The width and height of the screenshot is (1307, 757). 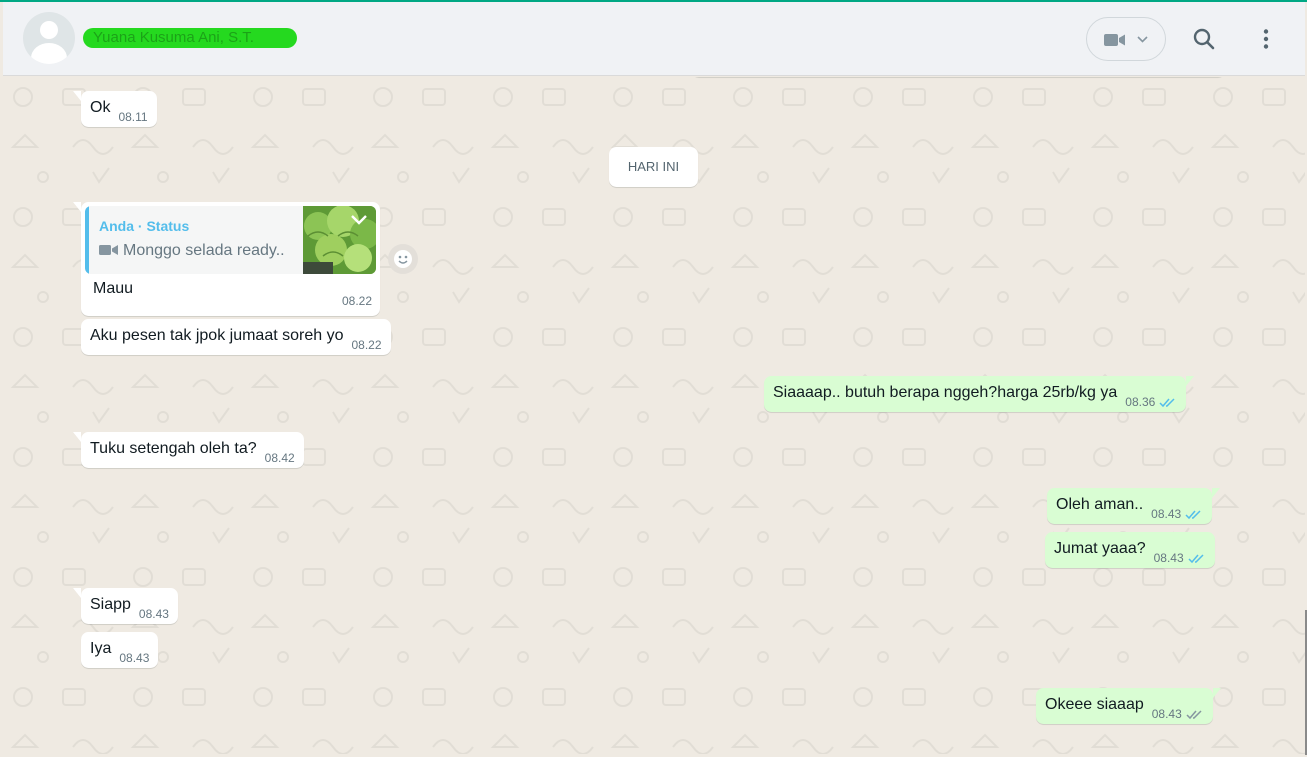 I want to click on message-text: Iya, so click(x=101, y=648).